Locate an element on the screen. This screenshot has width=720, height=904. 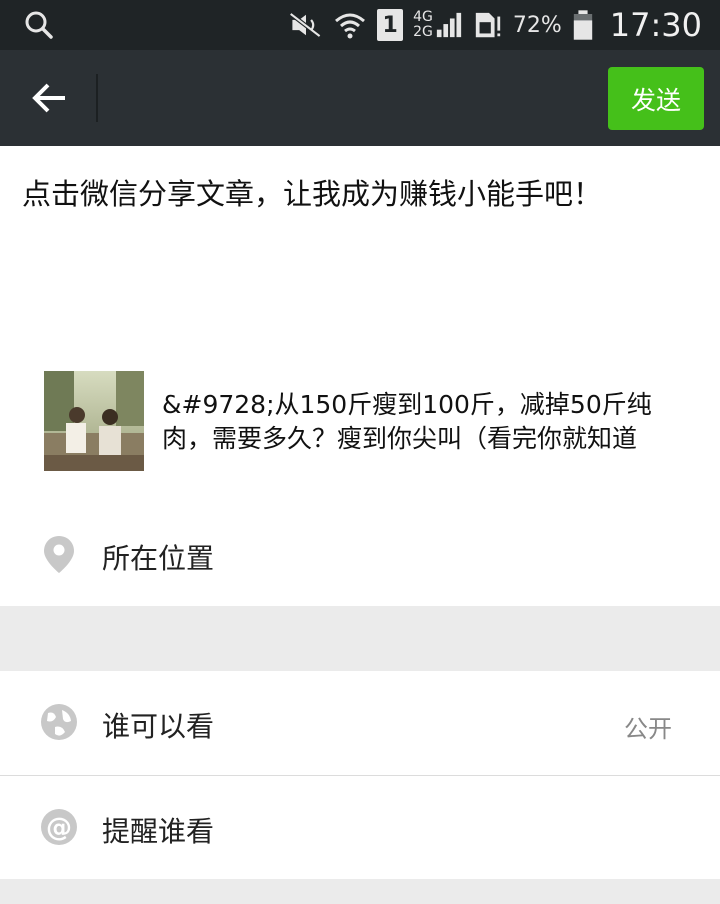
send-button: 发送 is located at coordinates (656, 98).